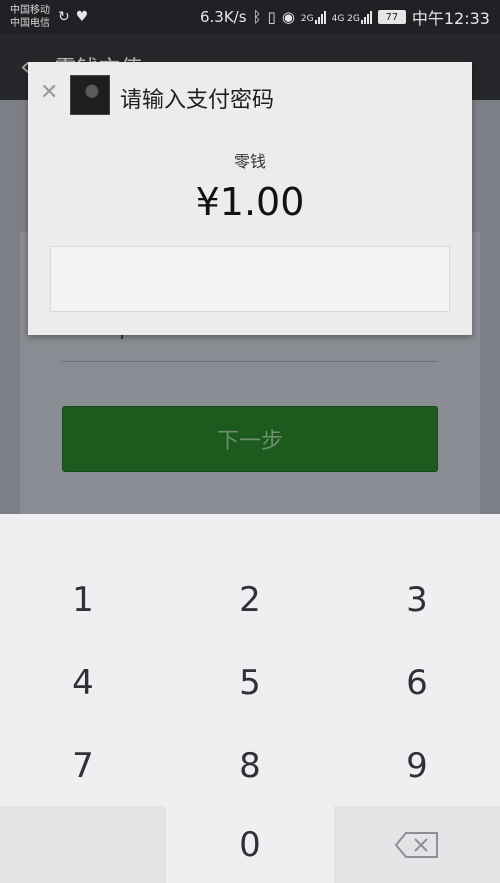  Describe the element at coordinates (307, 18) in the screenshot. I see `signal-1-label: 2G` at that location.